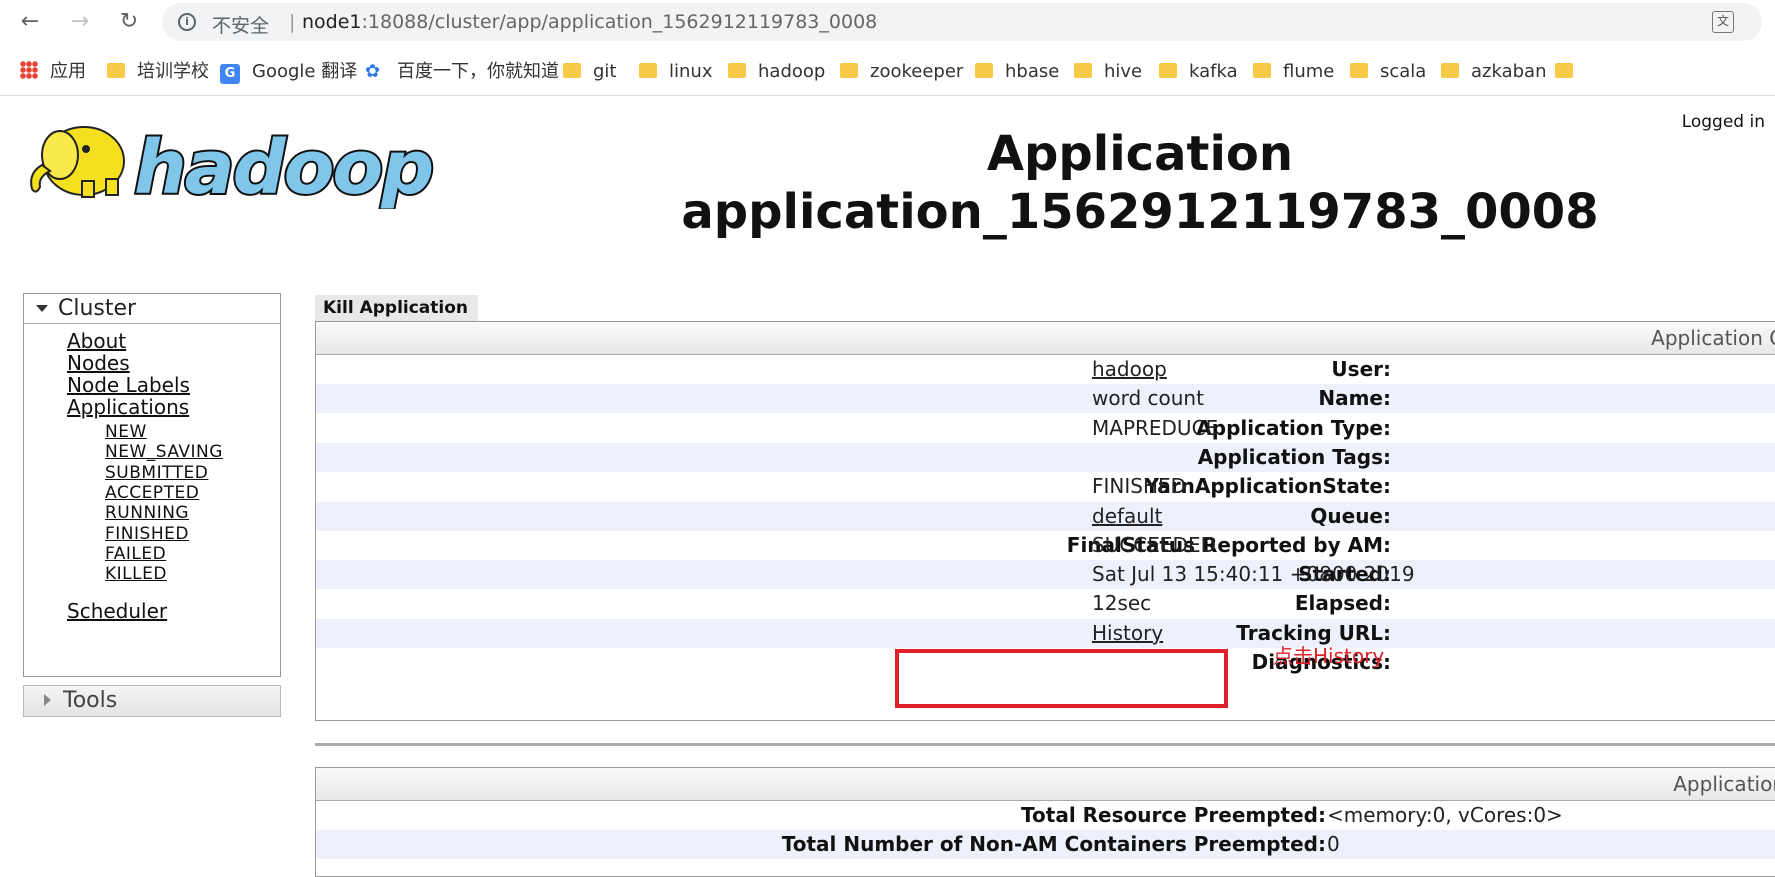  What do you see at coordinates (1045, 545) in the screenshot?
I see `overview-row: FinalStatus Reported by AM: SUCCEEDED` at bounding box center [1045, 545].